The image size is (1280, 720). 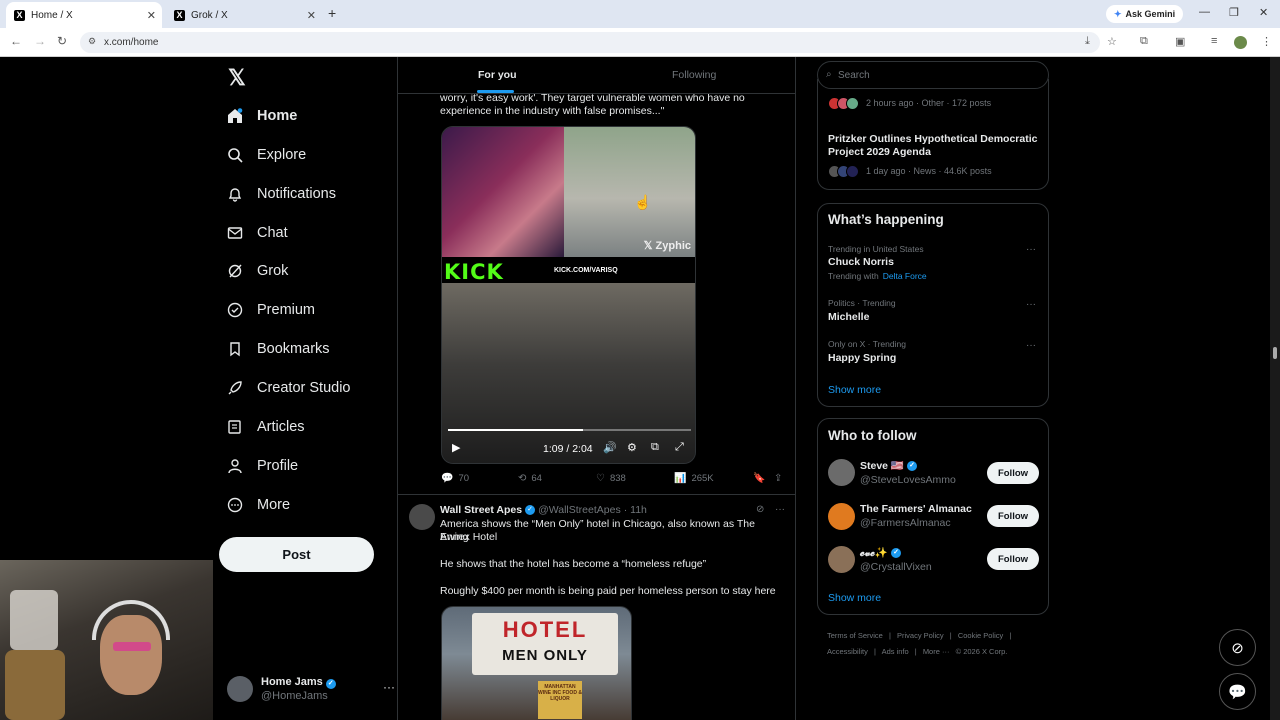 I want to click on bookmark-button: 🔖, so click(x=761, y=478).